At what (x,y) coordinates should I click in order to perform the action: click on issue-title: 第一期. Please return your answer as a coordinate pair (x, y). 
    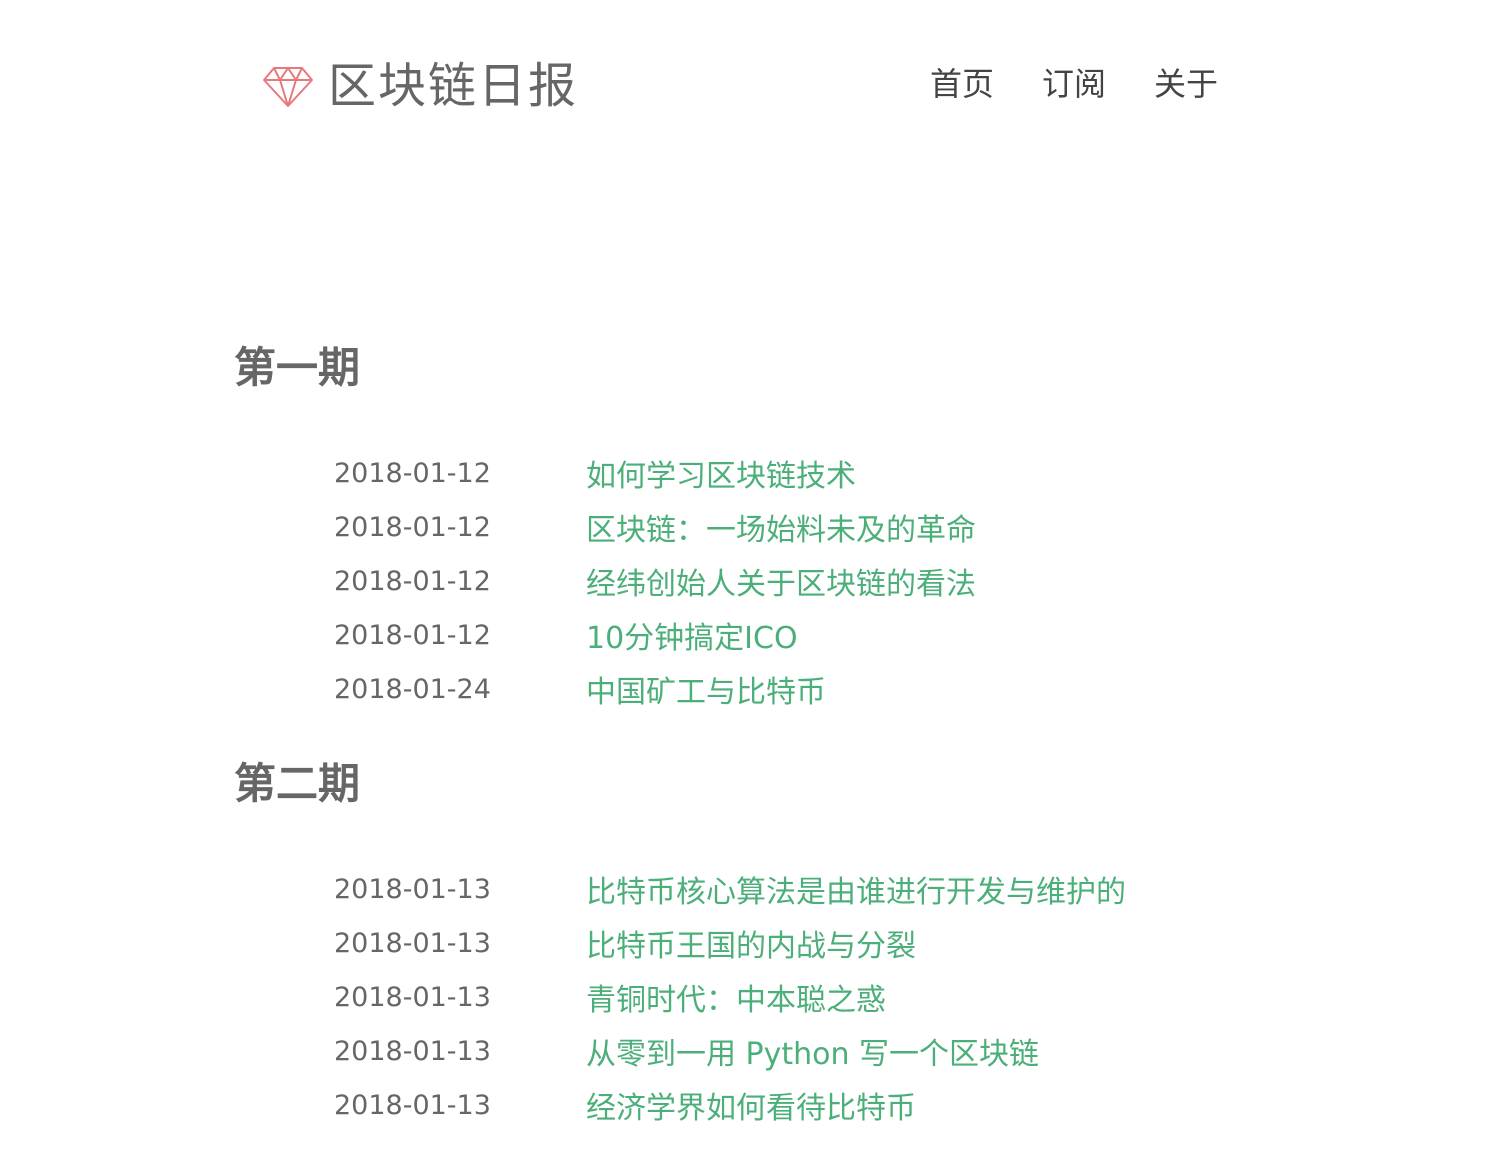
    Looking at the image, I should click on (297, 367).